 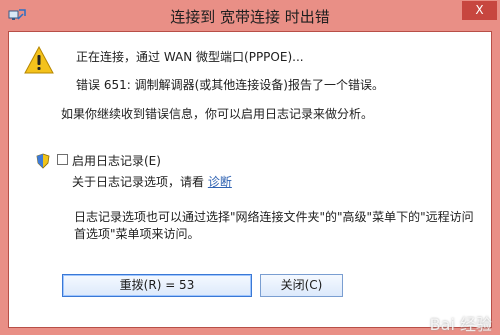 I want to click on logging-note-line-2: 首选项"菜单项来访问。, so click(x=137, y=234).